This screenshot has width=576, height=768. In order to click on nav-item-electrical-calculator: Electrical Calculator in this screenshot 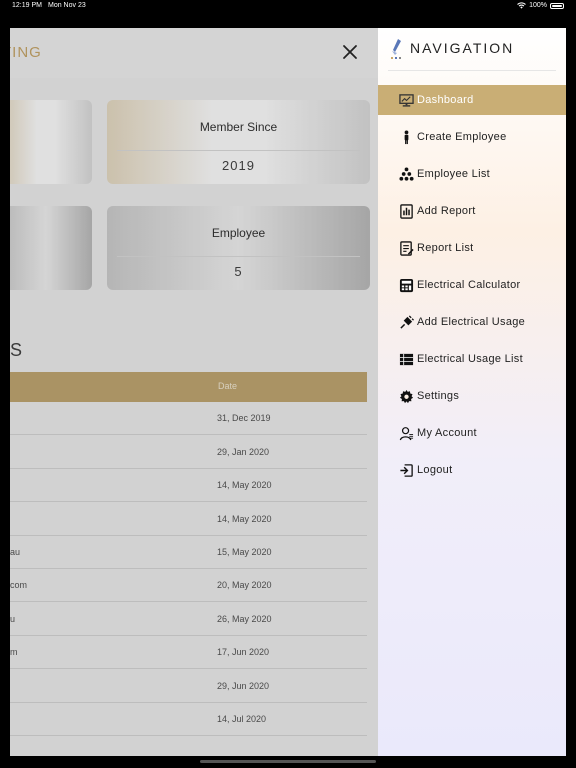, I will do `click(472, 285)`.